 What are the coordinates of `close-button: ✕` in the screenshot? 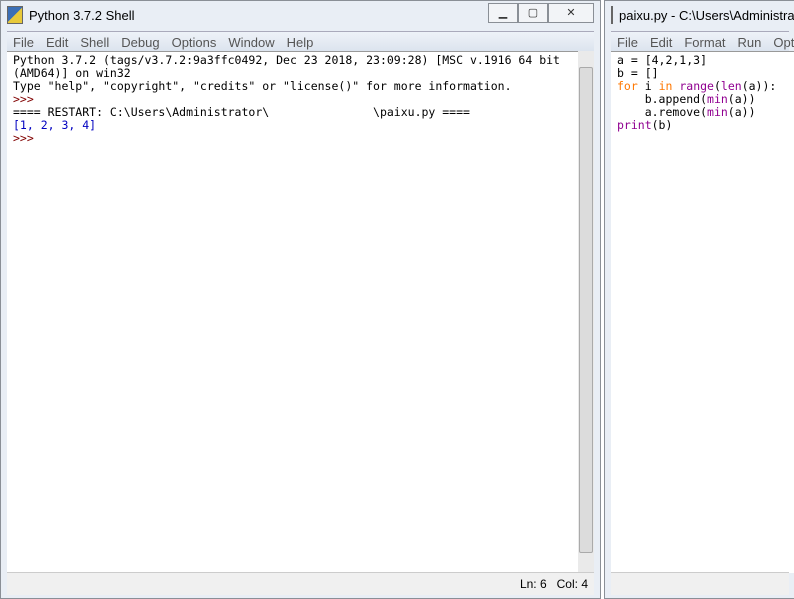 It's located at (571, 13).